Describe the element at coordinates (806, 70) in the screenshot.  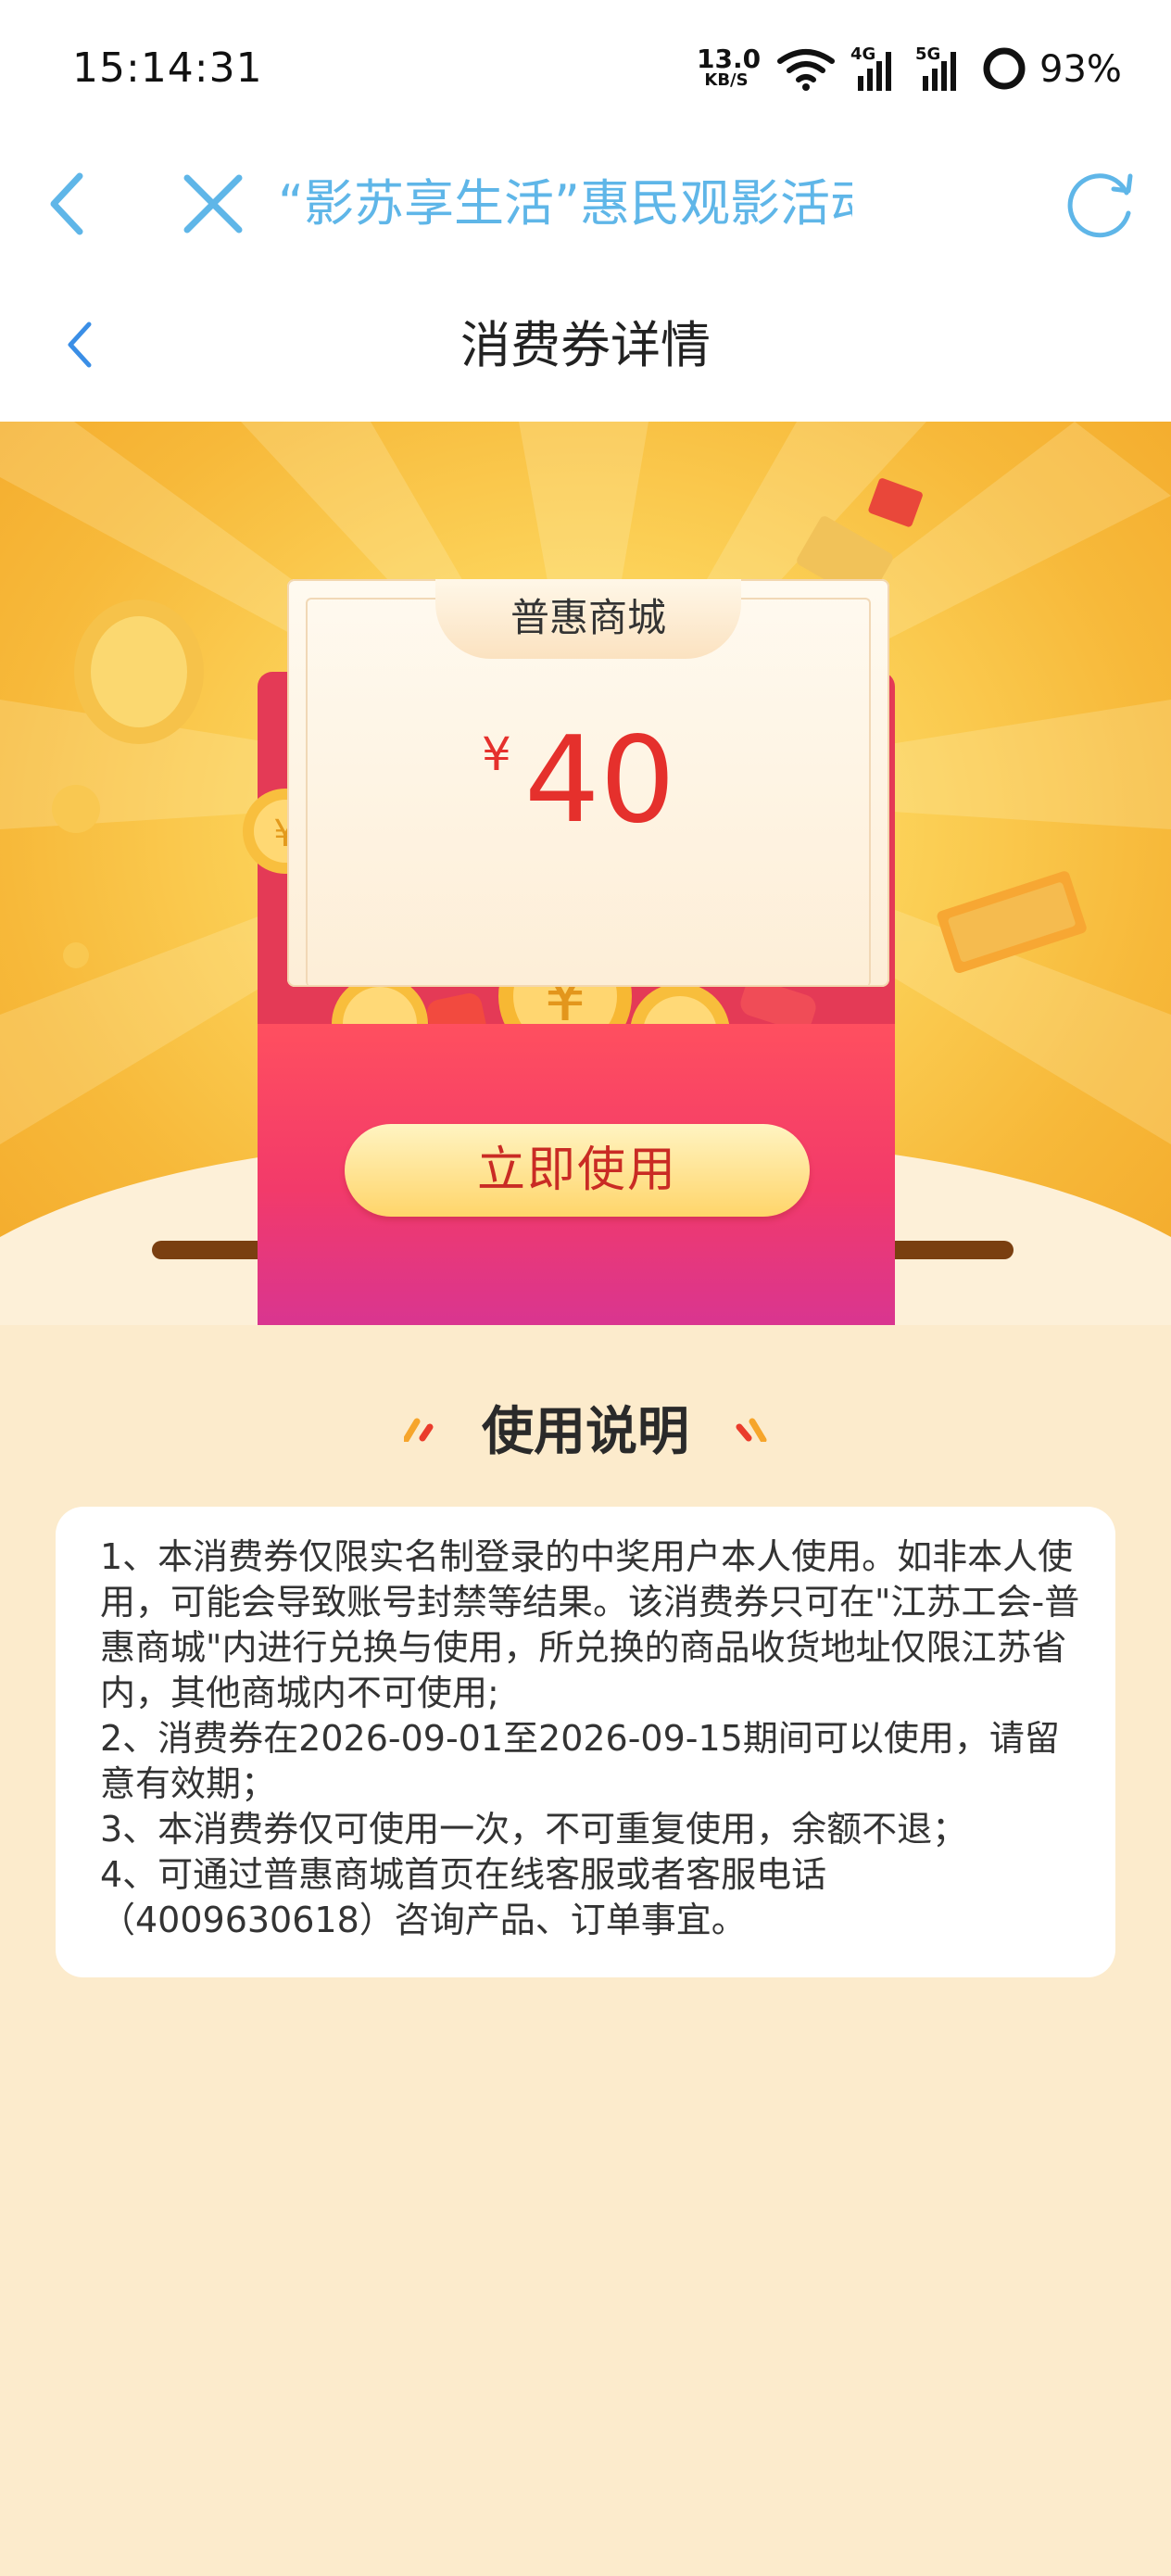
I see `wifi-icon` at that location.